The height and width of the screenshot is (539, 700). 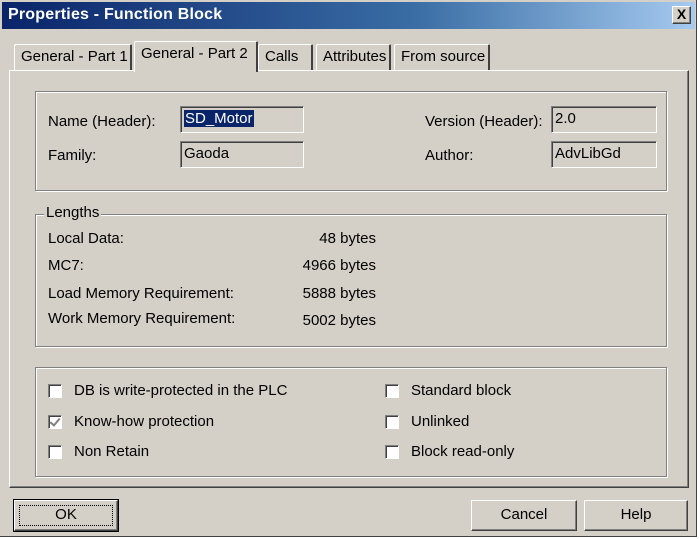 I want to click on tab-label: From source, so click(x=443, y=56).